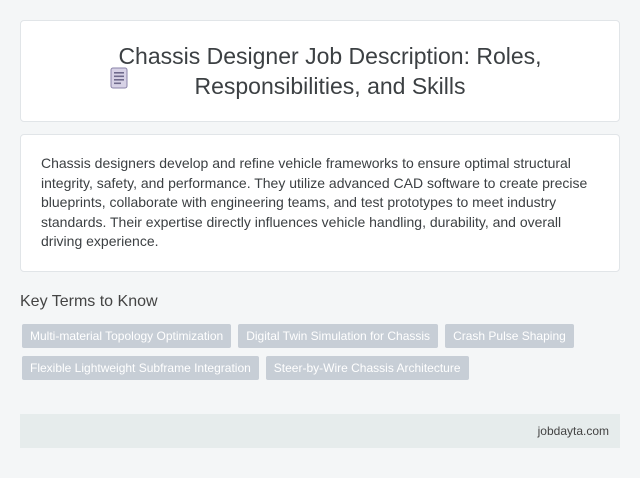 The image size is (640, 478). What do you see at coordinates (127, 336) in the screenshot?
I see `tag-topology-optimization: Multi-material Topology Optimization` at bounding box center [127, 336].